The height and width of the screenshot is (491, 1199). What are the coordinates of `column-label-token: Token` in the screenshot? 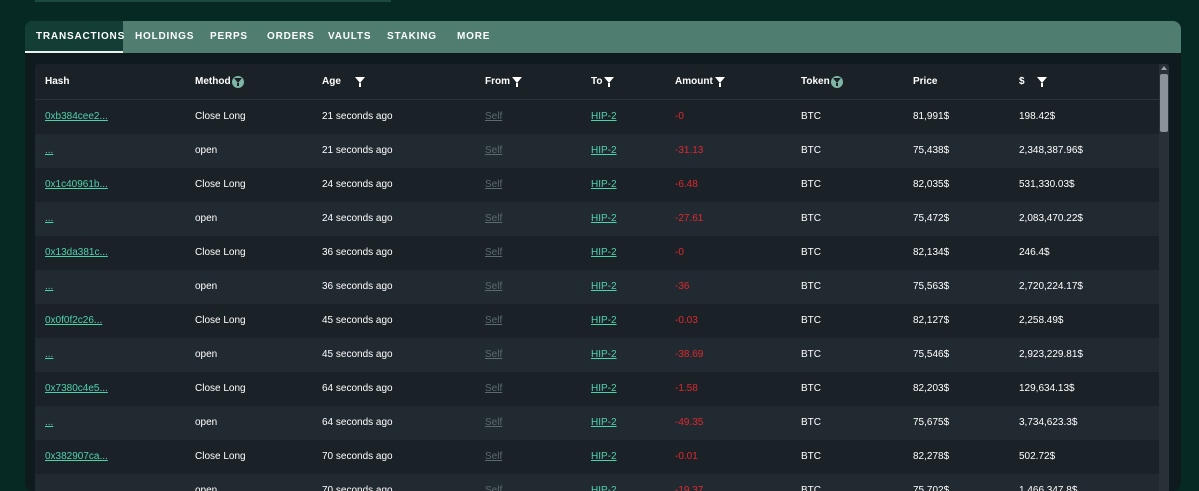 It's located at (815, 81).